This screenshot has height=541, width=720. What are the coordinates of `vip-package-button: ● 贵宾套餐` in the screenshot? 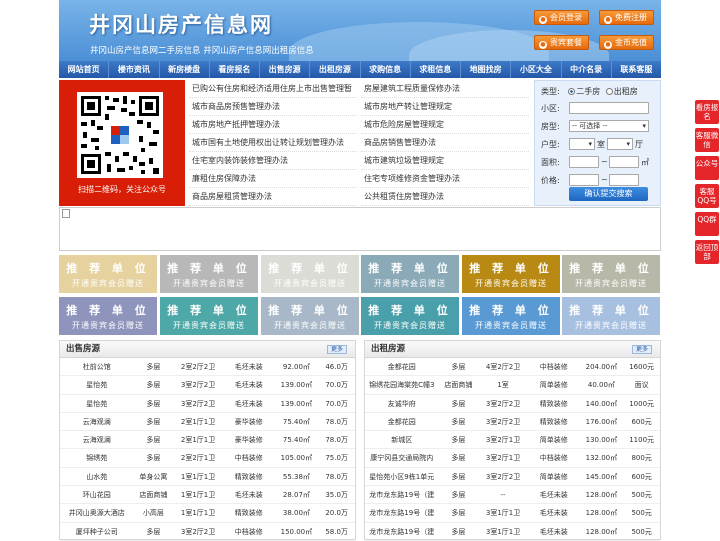 It's located at (561, 42).